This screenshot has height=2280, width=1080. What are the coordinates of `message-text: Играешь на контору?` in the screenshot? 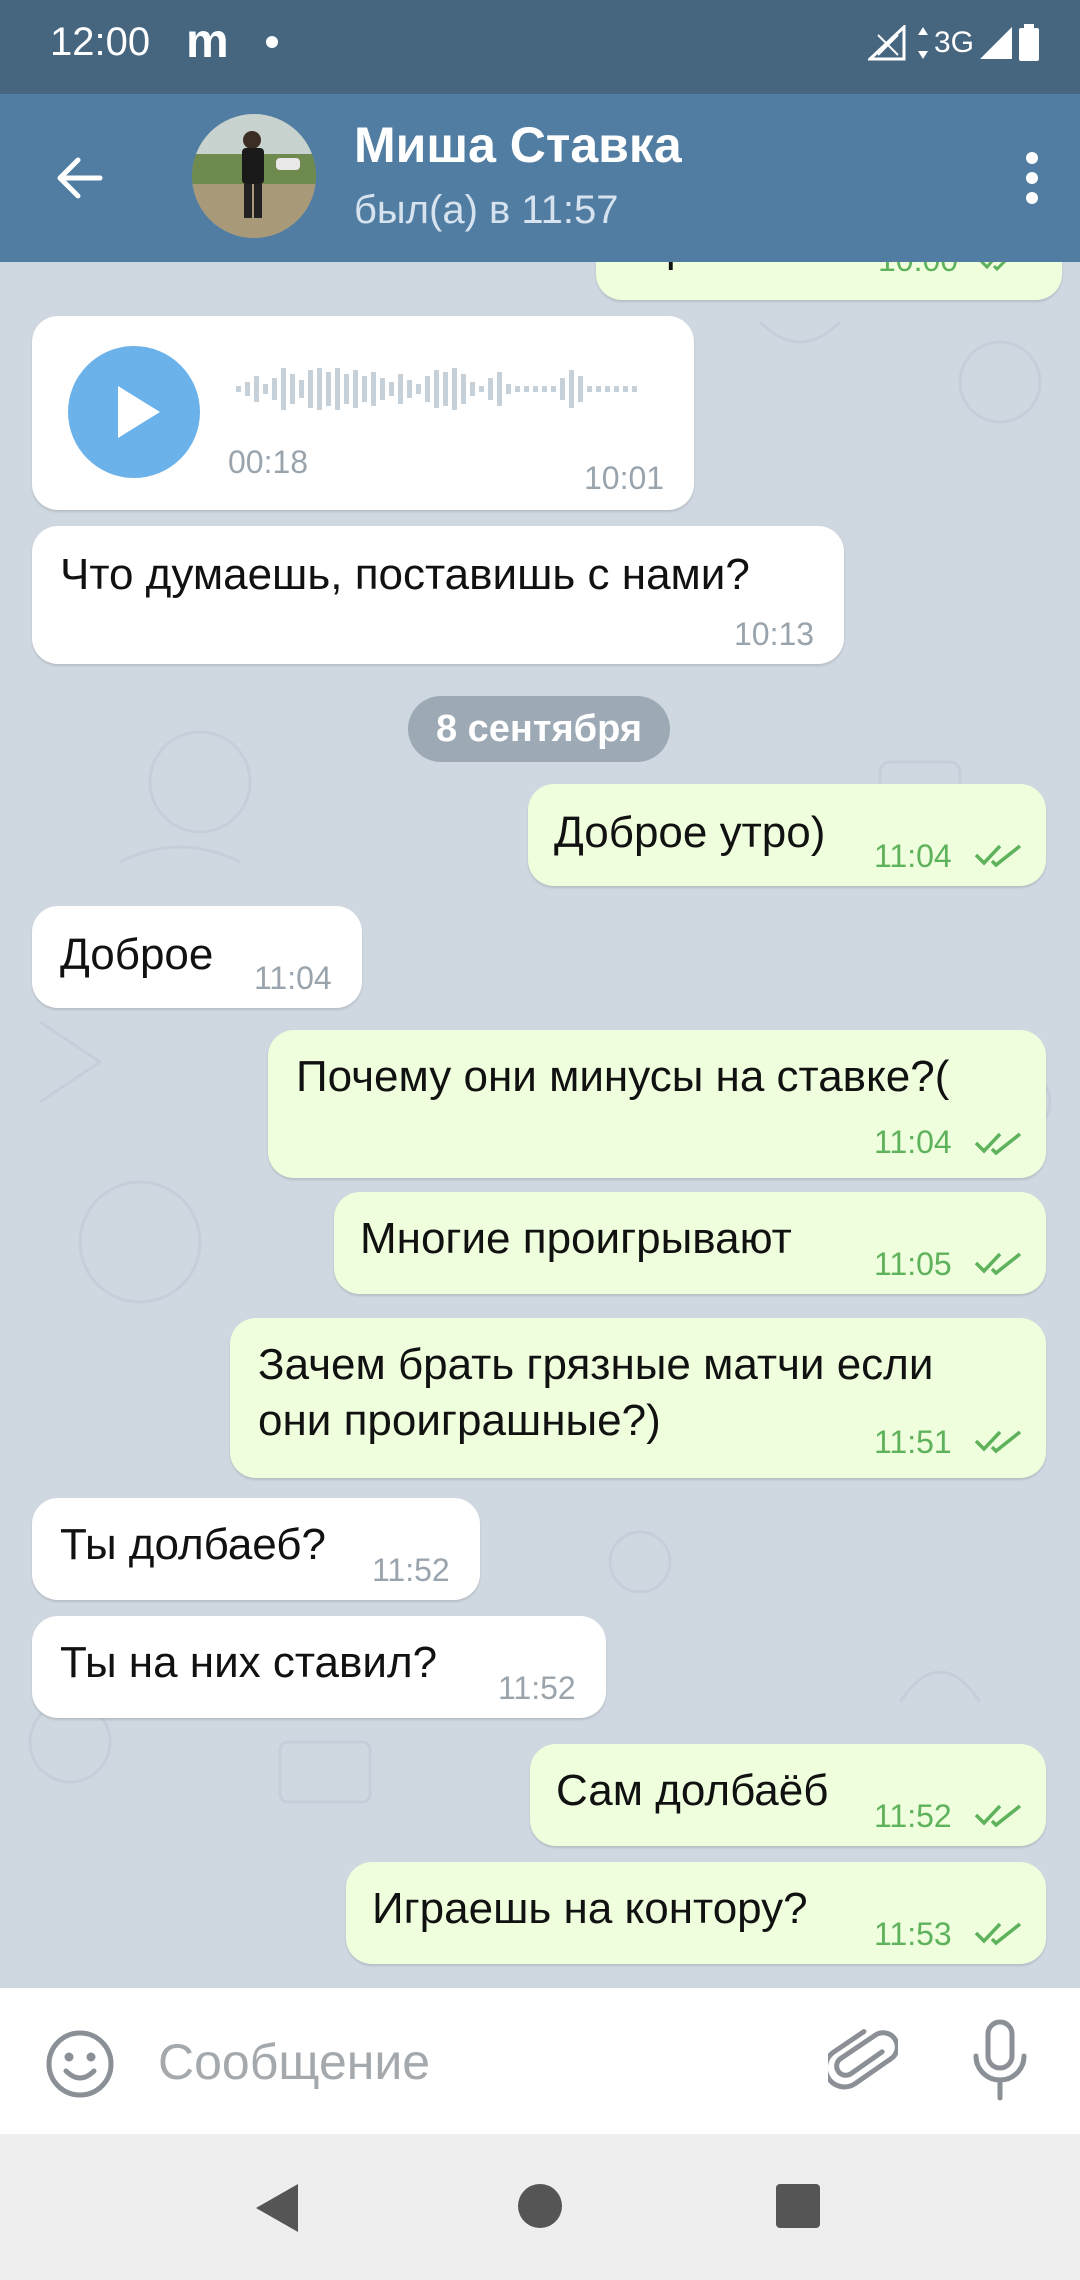 It's located at (590, 1908).